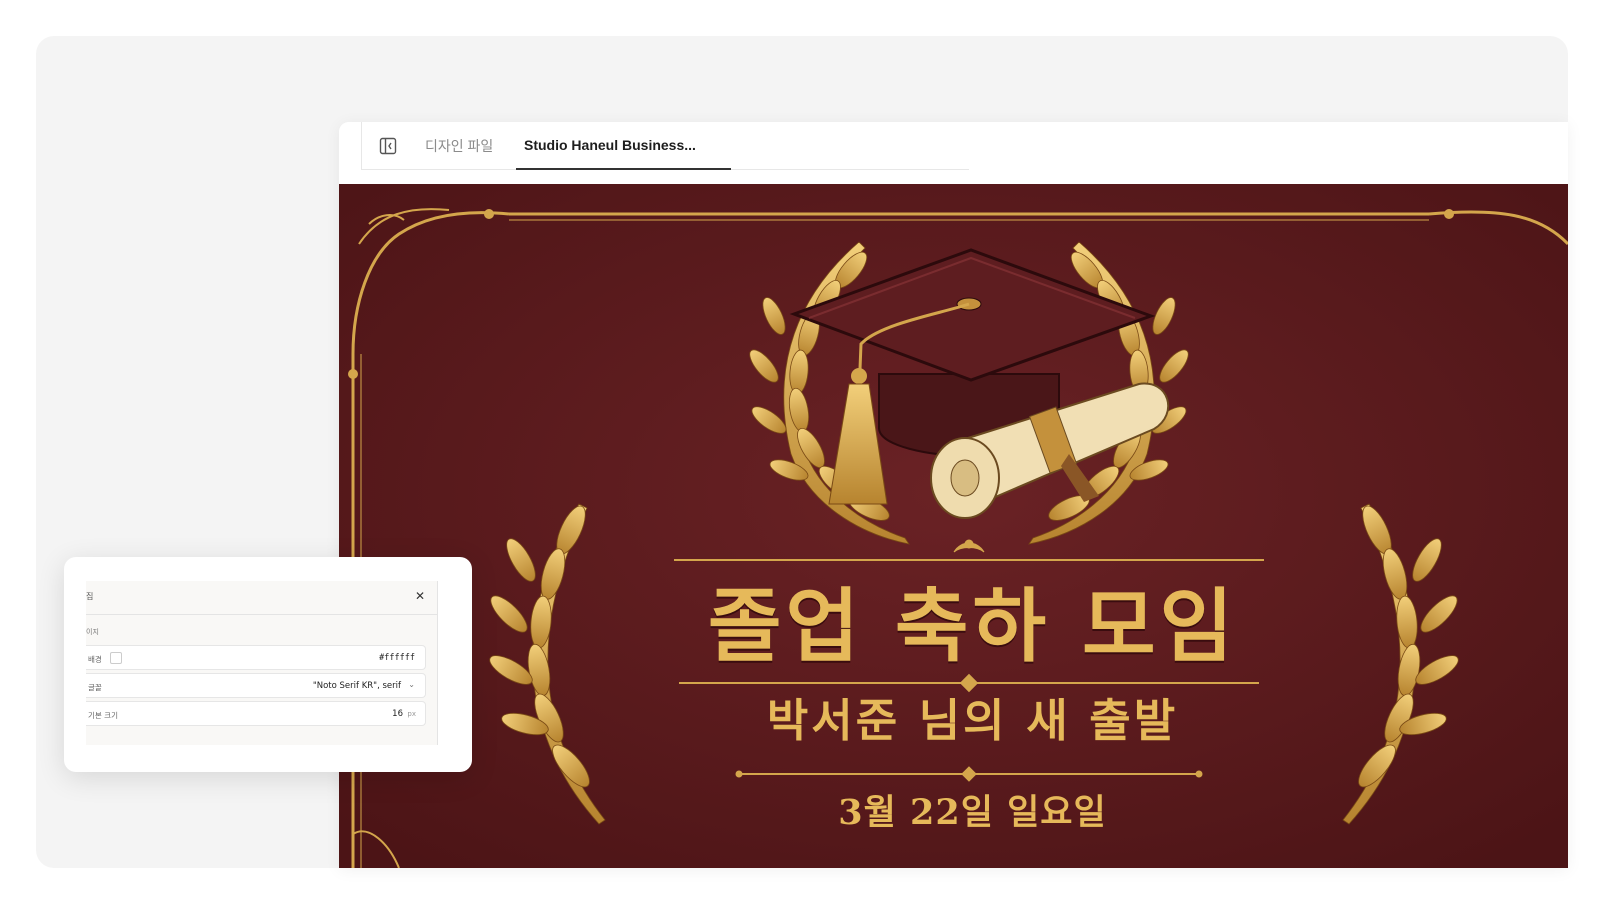 Image resolution: width=1600 pixels, height=900 pixels. I want to click on font-family-select: 글꼴 "Noto Serif KR", serif ⌄, so click(256, 685).